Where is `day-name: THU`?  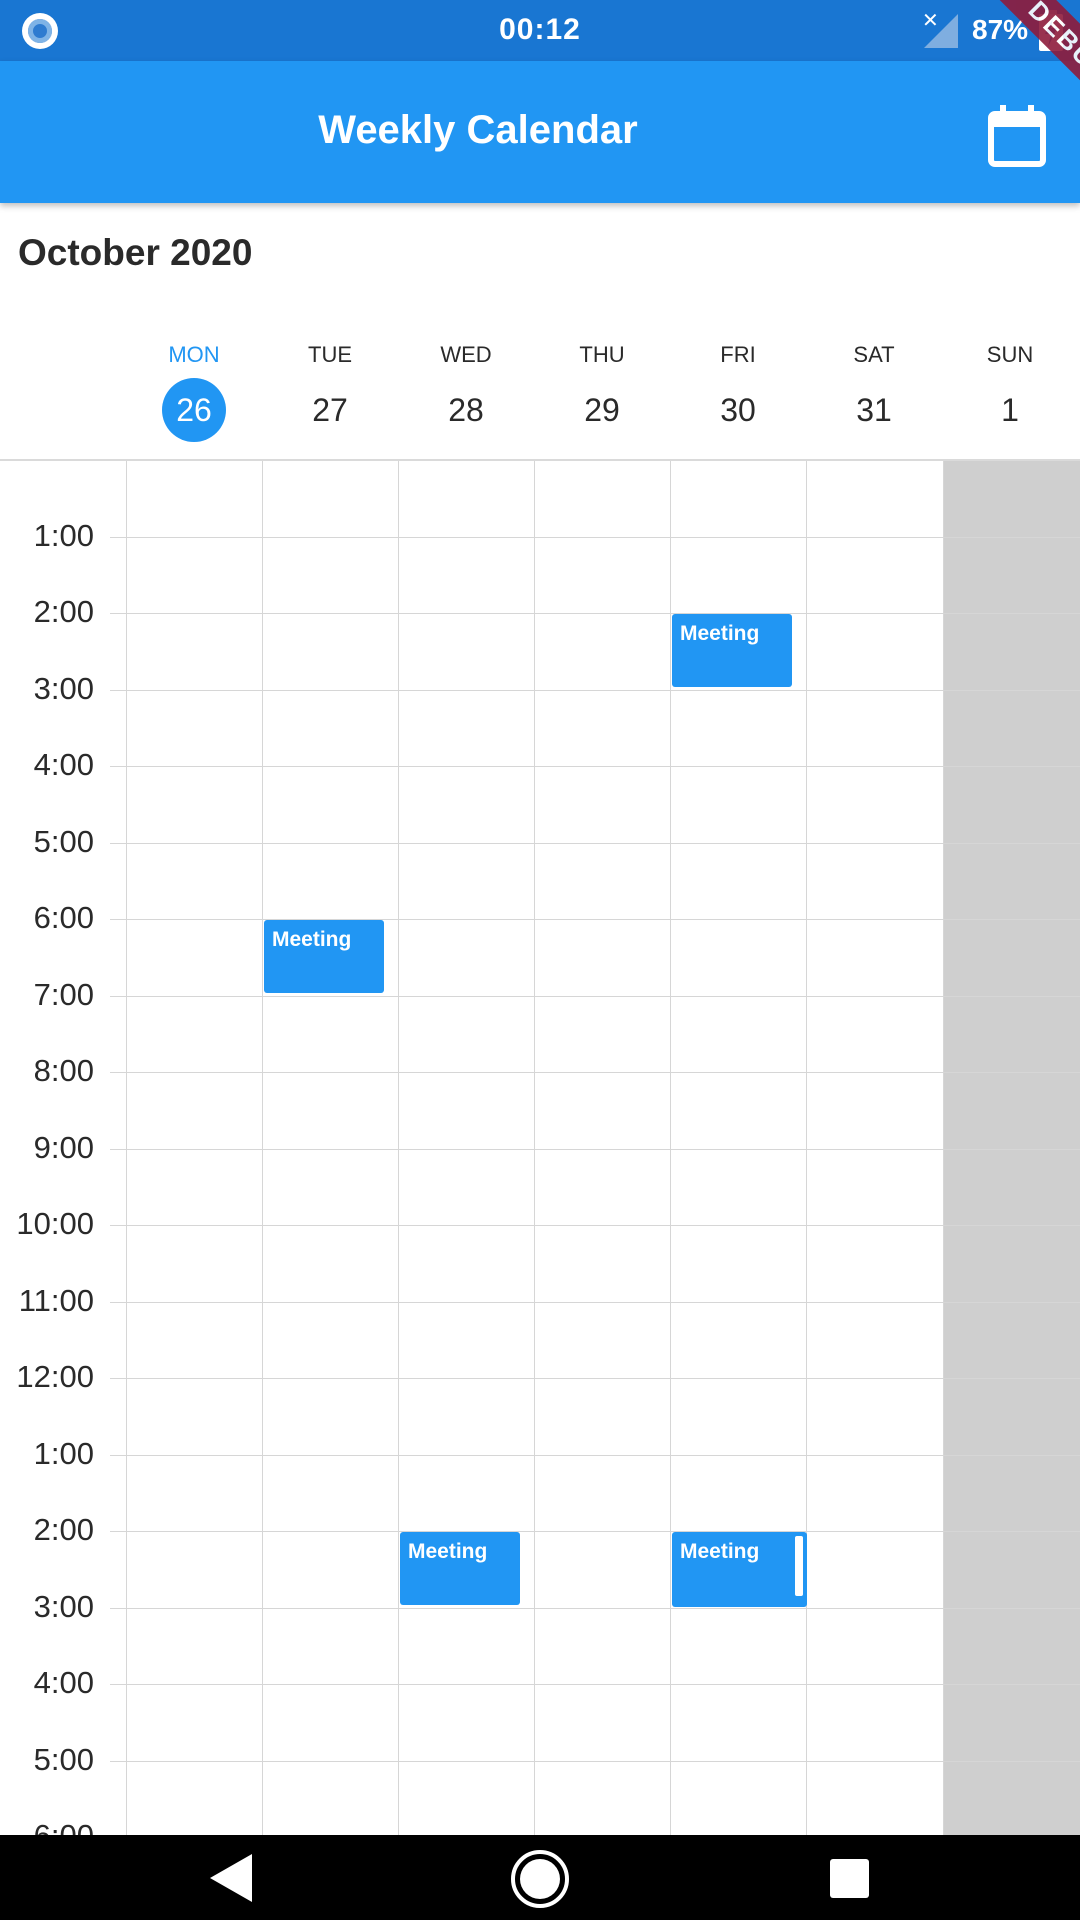
day-name: THU is located at coordinates (602, 354).